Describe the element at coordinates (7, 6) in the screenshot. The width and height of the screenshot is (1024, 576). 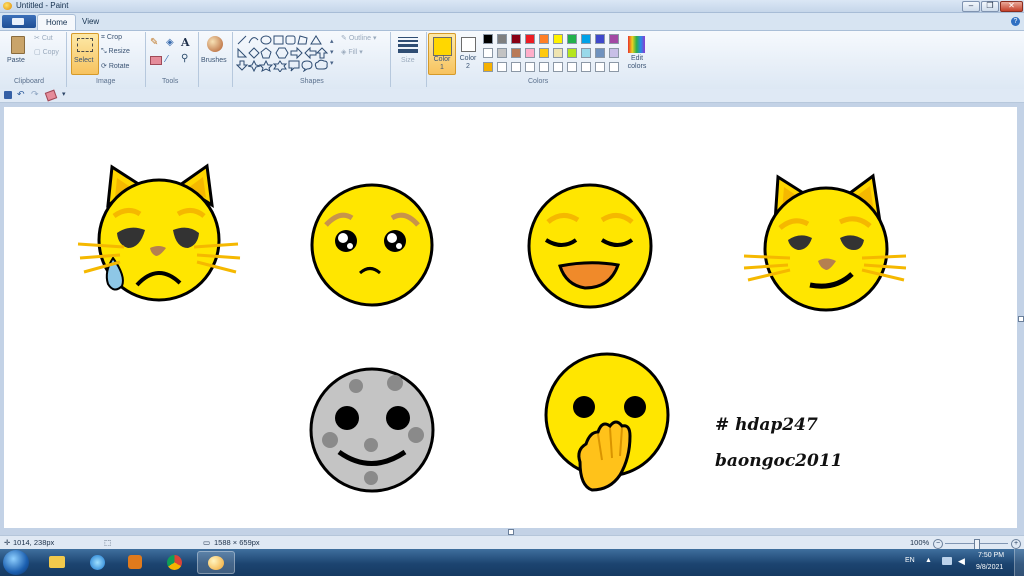
I see `paint-app-icon` at that location.